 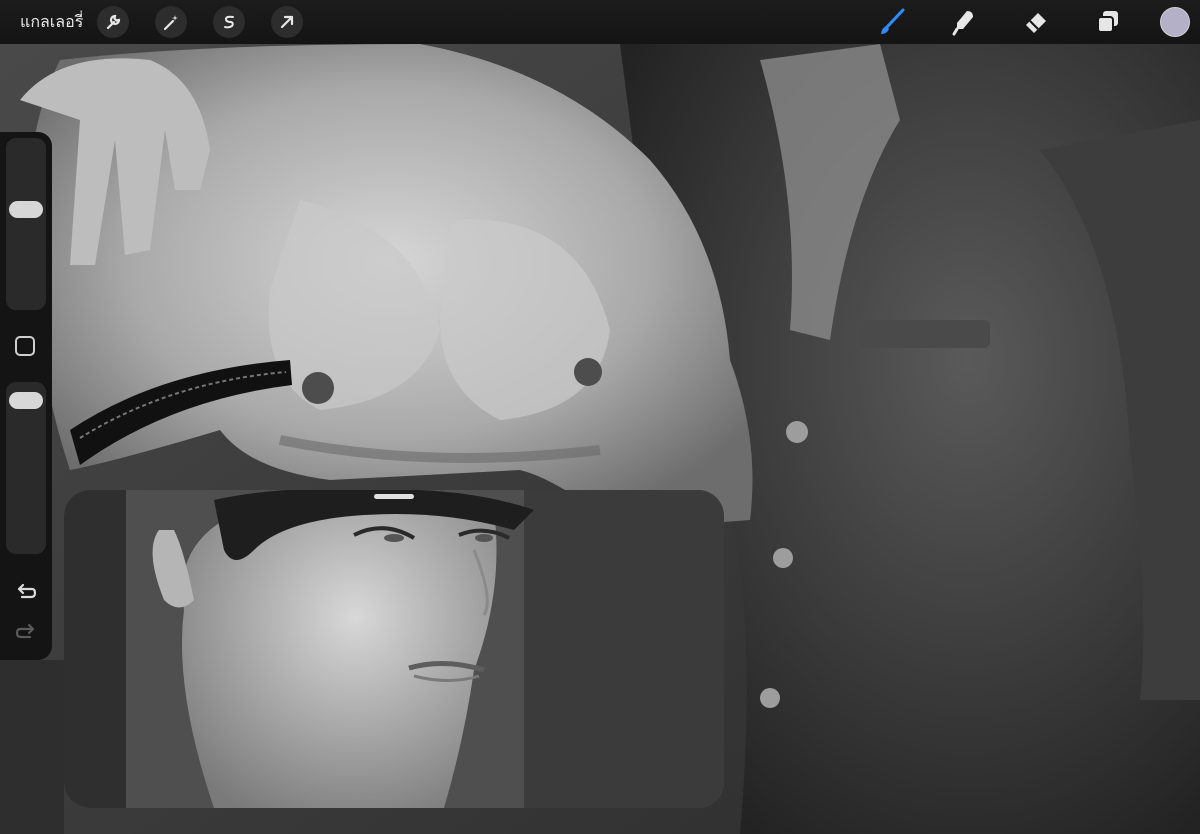 What do you see at coordinates (394, 496) in the screenshot?
I see `reference-drag-handle` at bounding box center [394, 496].